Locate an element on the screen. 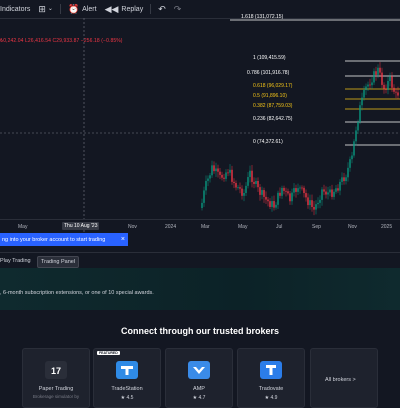 This screenshot has height=408, width=400. top-toolbar: Indicators ⊞ ⌄ ⏰ Alert ◀◀ Replay ↶ ↷ is located at coordinates (200, 9).